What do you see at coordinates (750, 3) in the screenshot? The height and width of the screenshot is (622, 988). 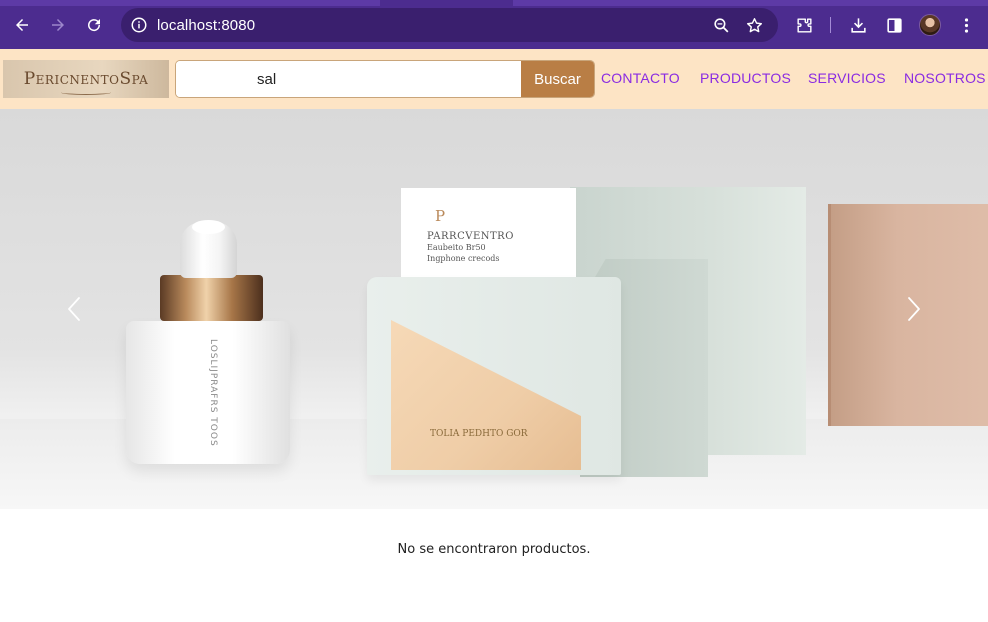 I see `tab-strip-edge-right` at bounding box center [750, 3].